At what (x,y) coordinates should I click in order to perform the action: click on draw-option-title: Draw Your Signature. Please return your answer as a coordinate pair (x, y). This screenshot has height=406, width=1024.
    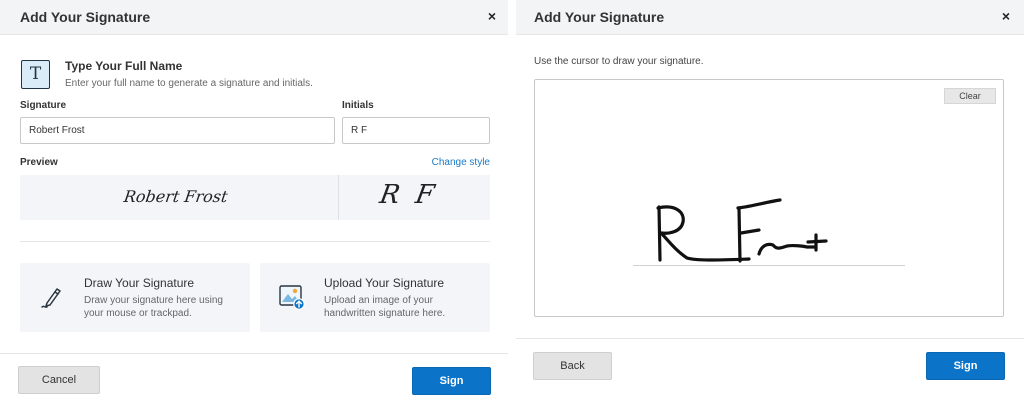
    Looking at the image, I should click on (139, 283).